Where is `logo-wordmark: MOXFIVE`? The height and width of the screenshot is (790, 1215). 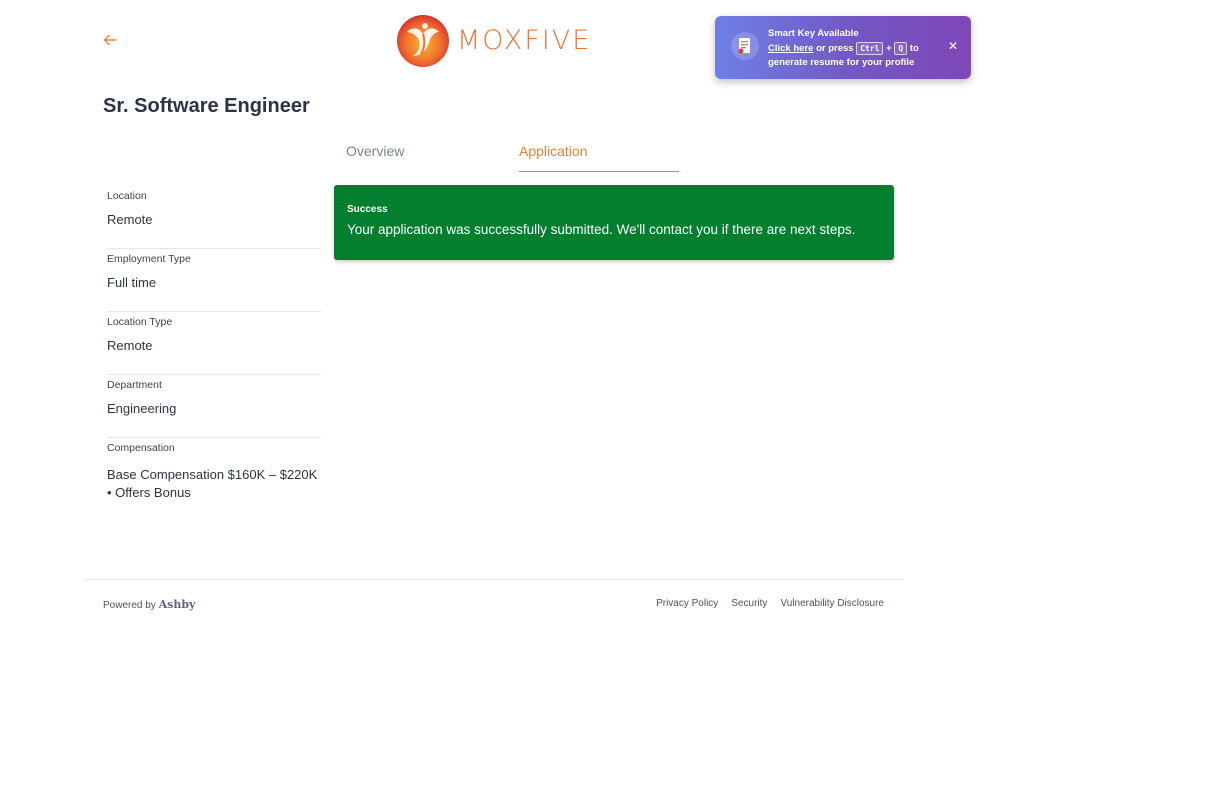 logo-wordmark: MOXFIVE is located at coordinates (524, 40).